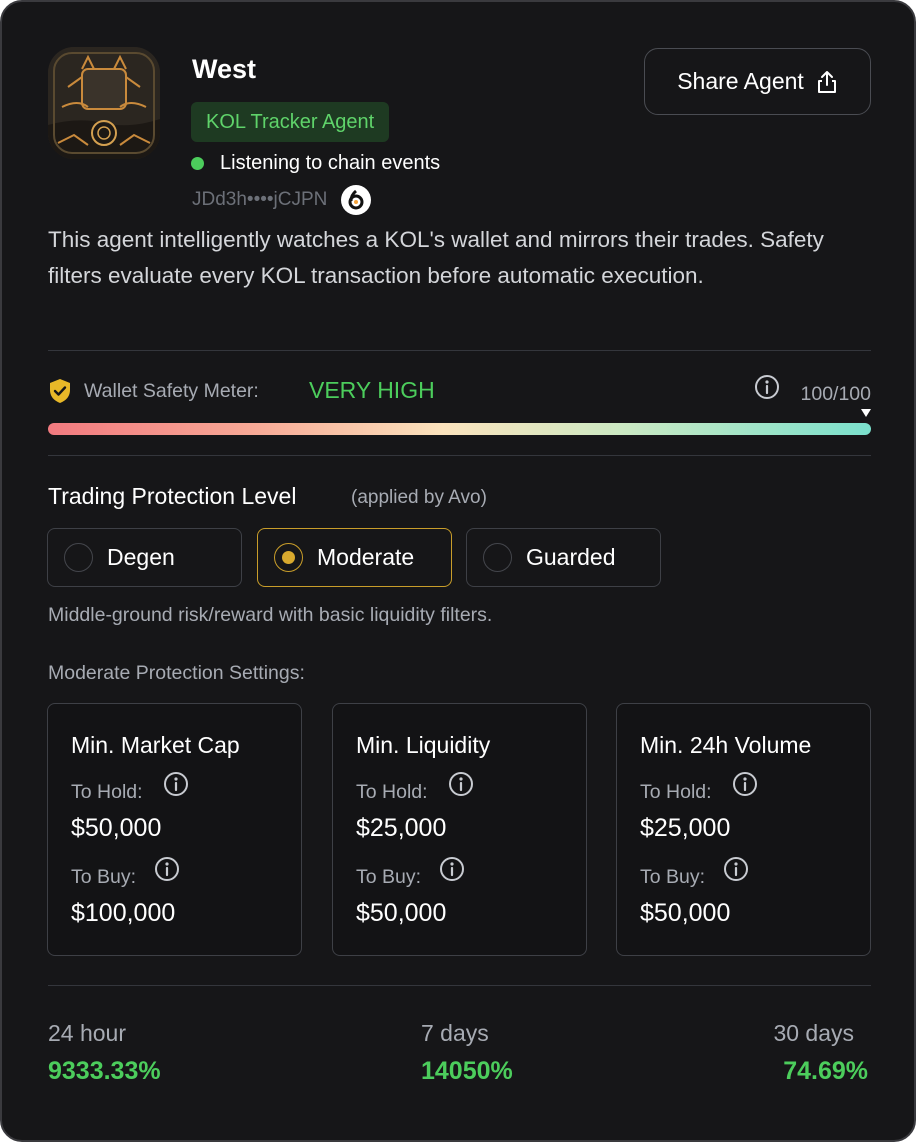  What do you see at coordinates (104, 1071) in the screenshot?
I see `stat-value-24h: 9333.33%` at bounding box center [104, 1071].